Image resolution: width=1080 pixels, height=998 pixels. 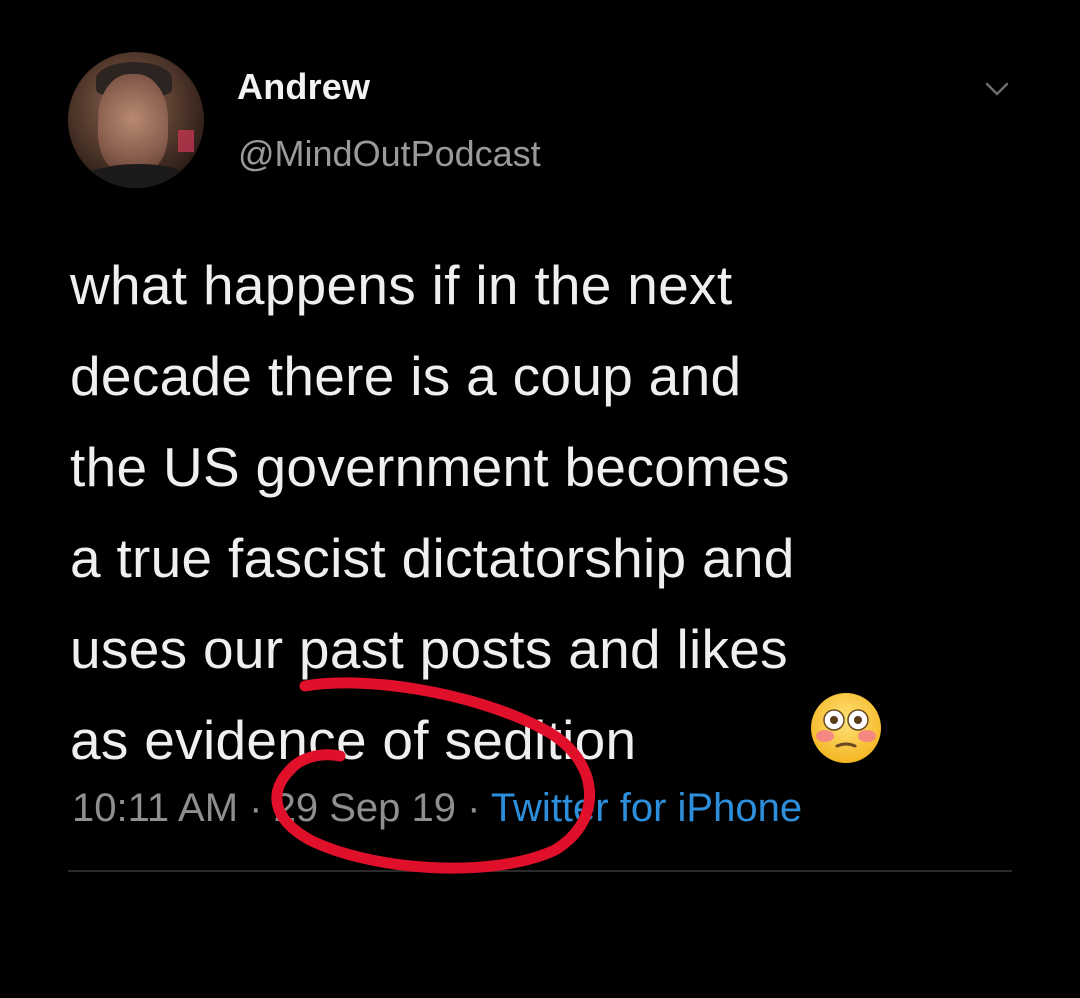 What do you see at coordinates (155, 808) in the screenshot?
I see `tweet-time: 10:11 AM` at bounding box center [155, 808].